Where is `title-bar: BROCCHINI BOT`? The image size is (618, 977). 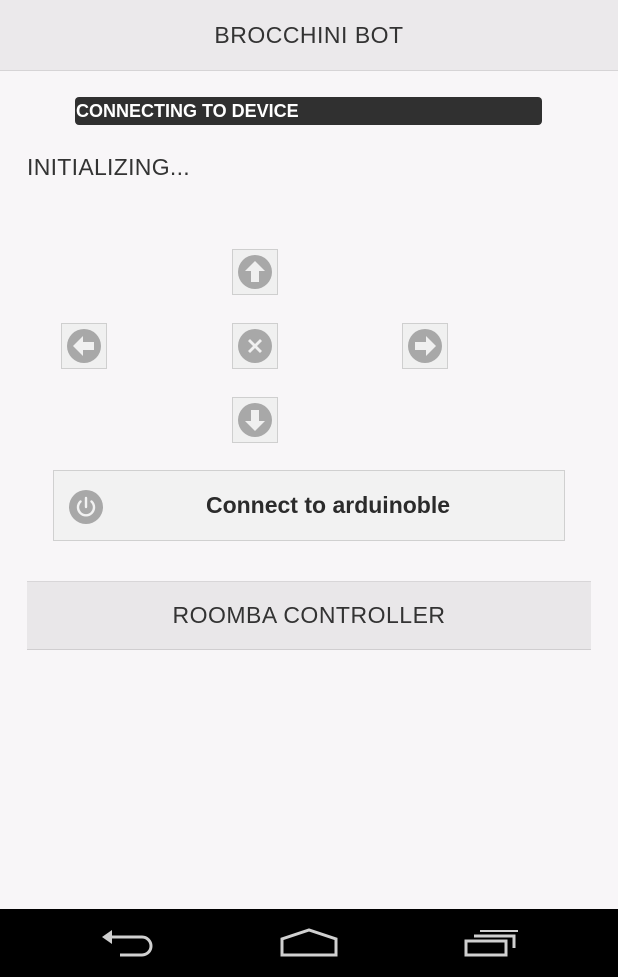
title-bar: BROCCHINI BOT is located at coordinates (309, 35).